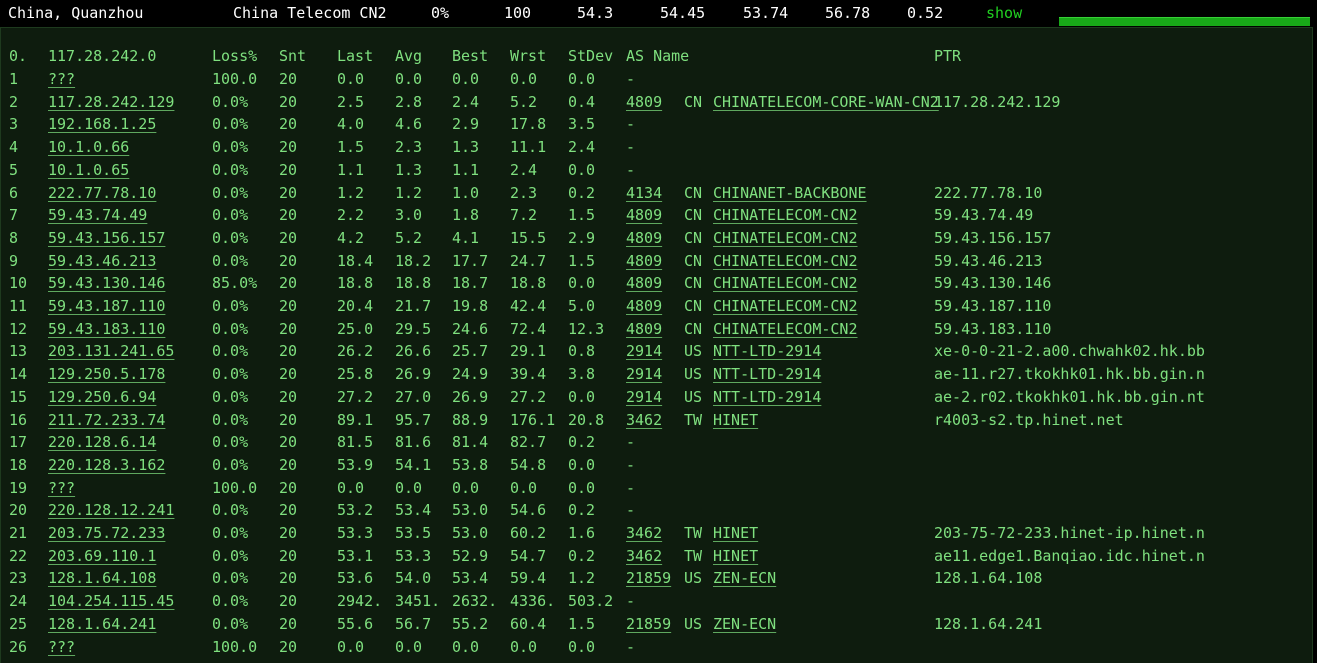  What do you see at coordinates (102, 56) in the screenshot?
I see `header-target-host: 117.28.242.0` at bounding box center [102, 56].